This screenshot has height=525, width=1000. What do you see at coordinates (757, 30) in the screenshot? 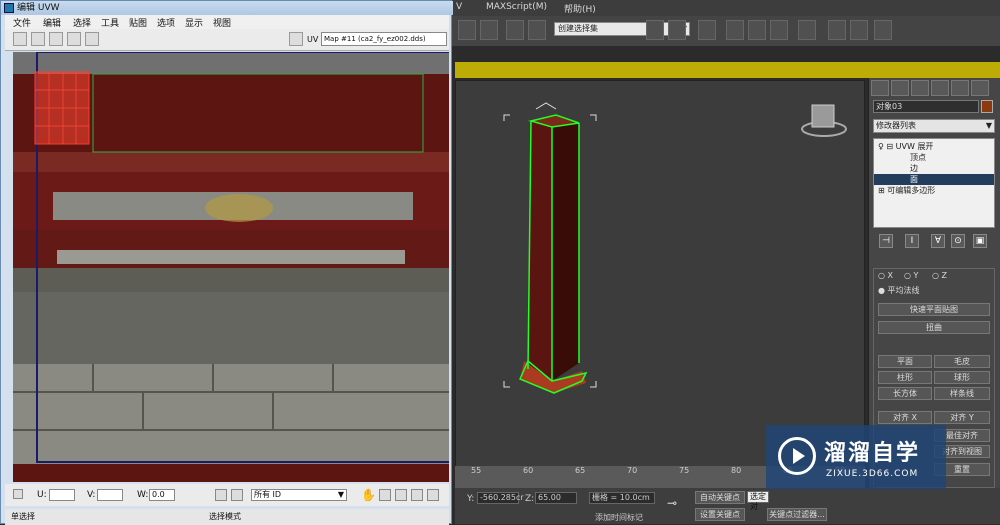
I see `schematic-view-icon` at bounding box center [757, 30].